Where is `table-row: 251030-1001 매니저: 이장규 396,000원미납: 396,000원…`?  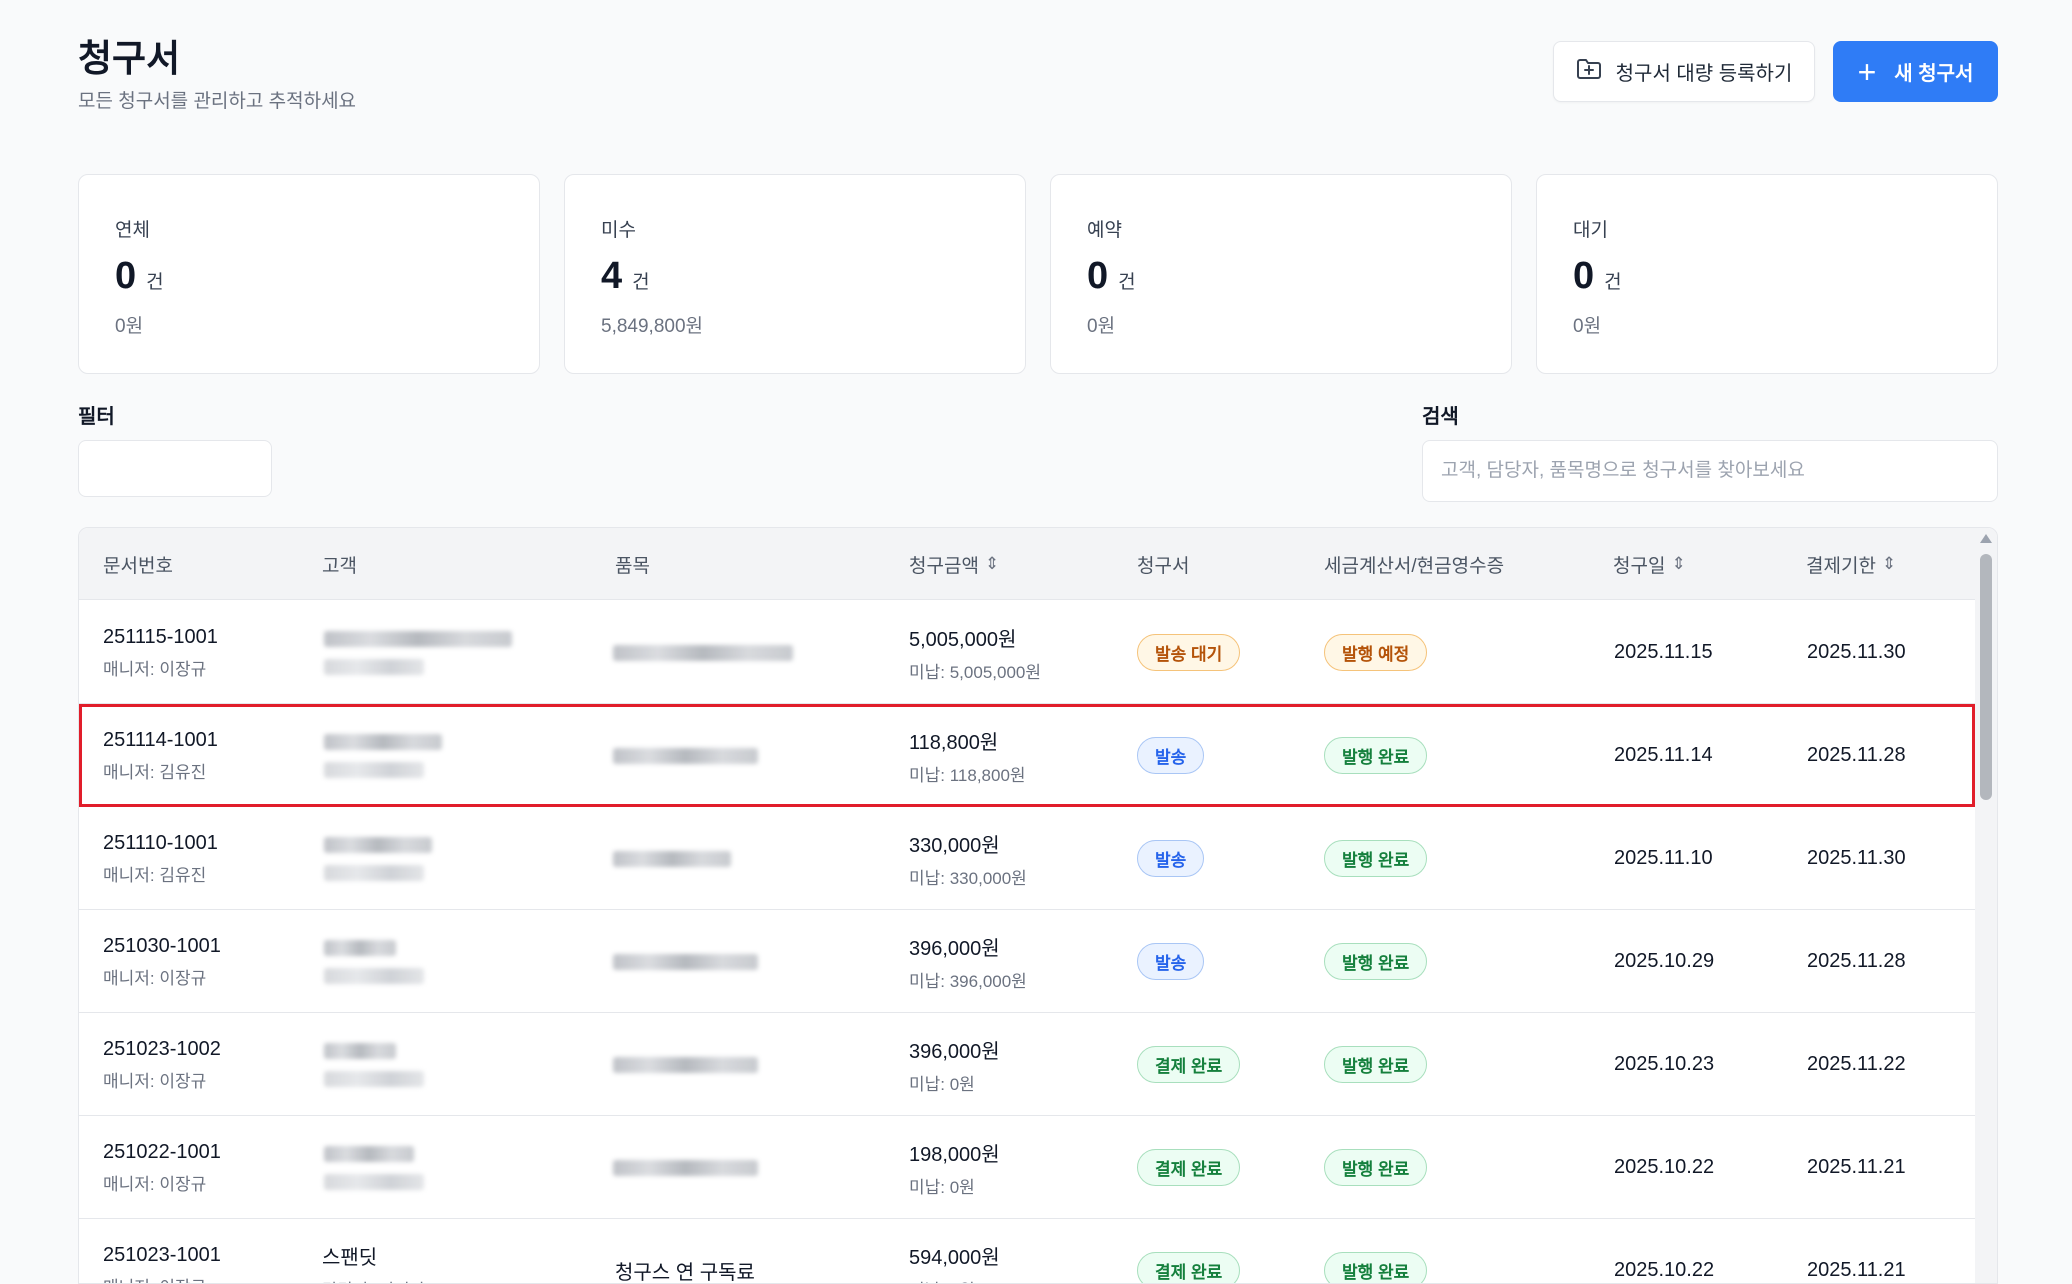
table-row: 251030-1001 매니저: 이장규 396,000원미납: 396,000원… is located at coordinates (1027, 961).